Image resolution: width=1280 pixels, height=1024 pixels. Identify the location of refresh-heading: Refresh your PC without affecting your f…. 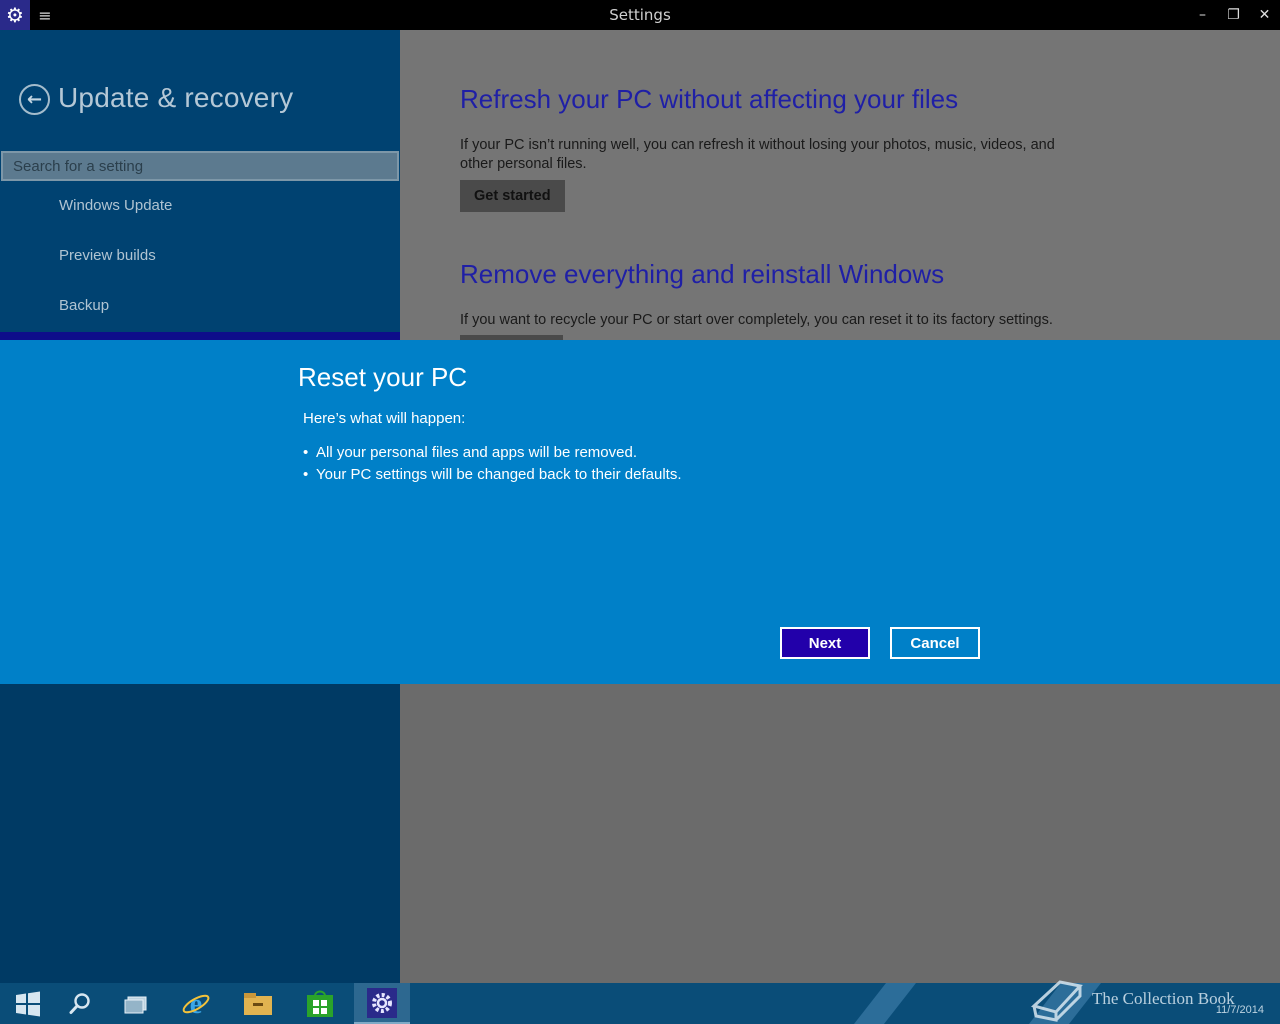
(709, 99).